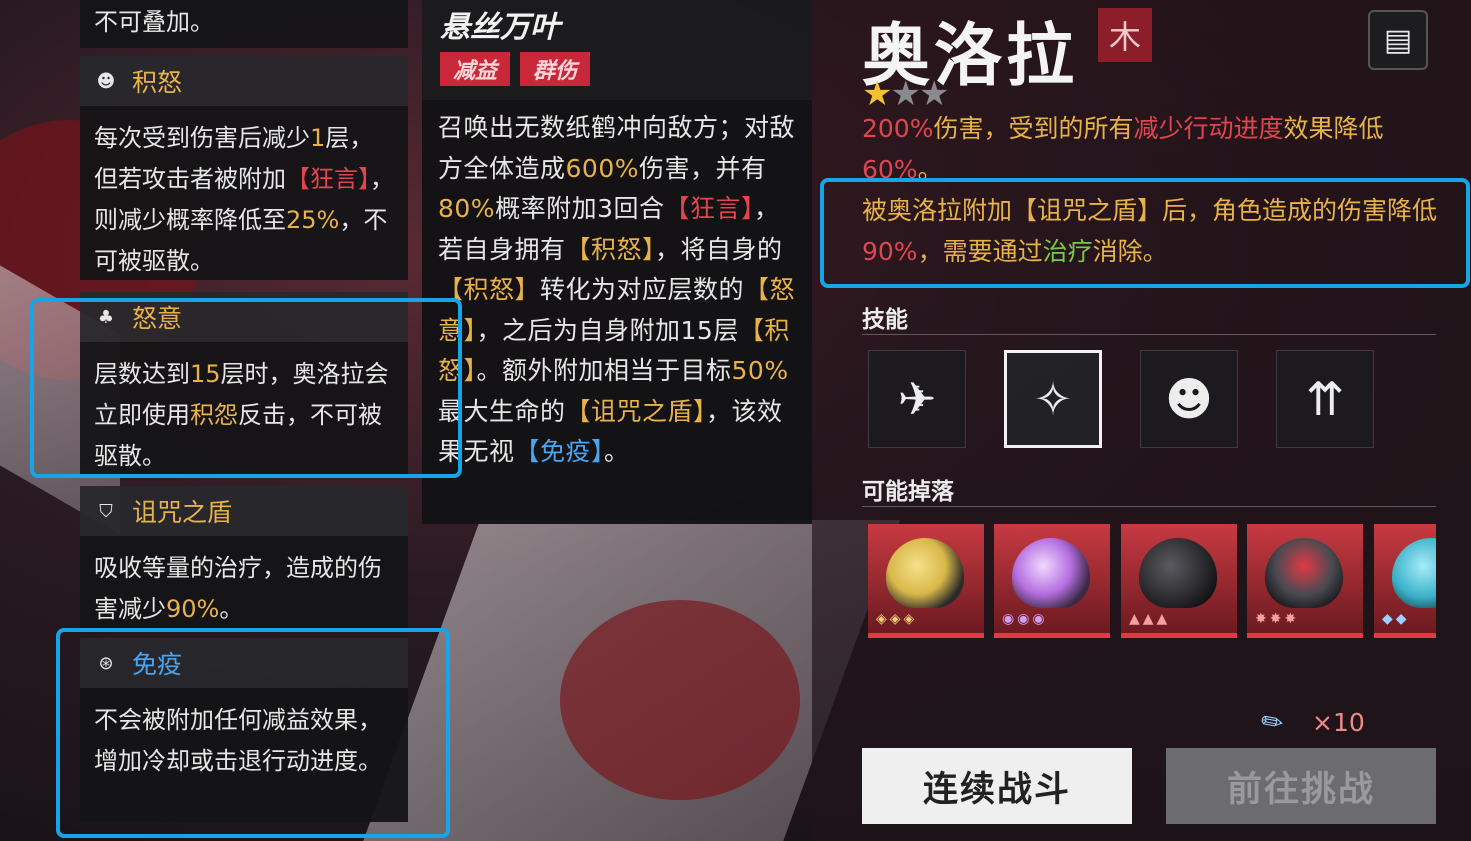 Image resolution: width=1471 pixels, height=841 pixels. What do you see at coordinates (1277, 619) in the screenshot?
I see `drop-rarity-marks: ✸✸✸` at bounding box center [1277, 619].